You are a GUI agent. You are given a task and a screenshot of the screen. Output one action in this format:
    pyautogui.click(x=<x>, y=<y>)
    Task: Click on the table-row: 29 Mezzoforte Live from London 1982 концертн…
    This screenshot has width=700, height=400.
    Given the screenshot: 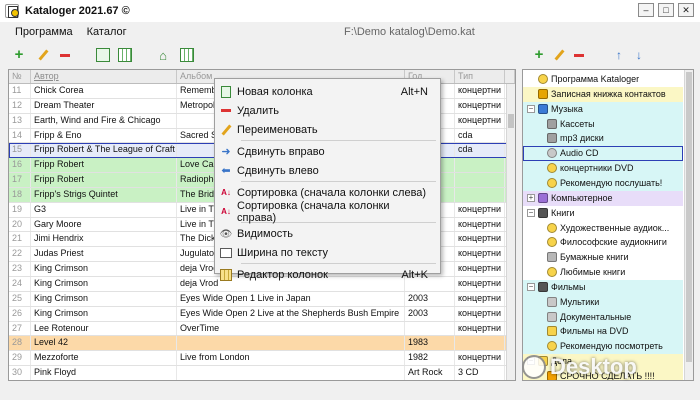 What is the action you would take?
    pyautogui.click(x=262, y=359)
    